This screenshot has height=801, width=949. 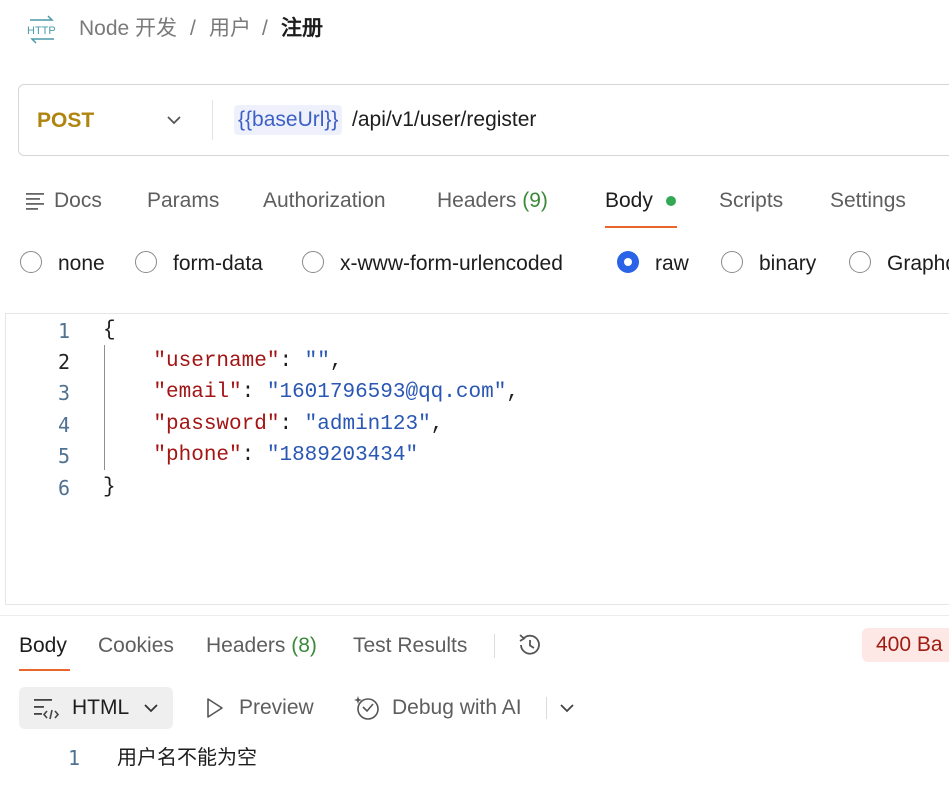 What do you see at coordinates (63, 362) in the screenshot?
I see `line-number: 2` at bounding box center [63, 362].